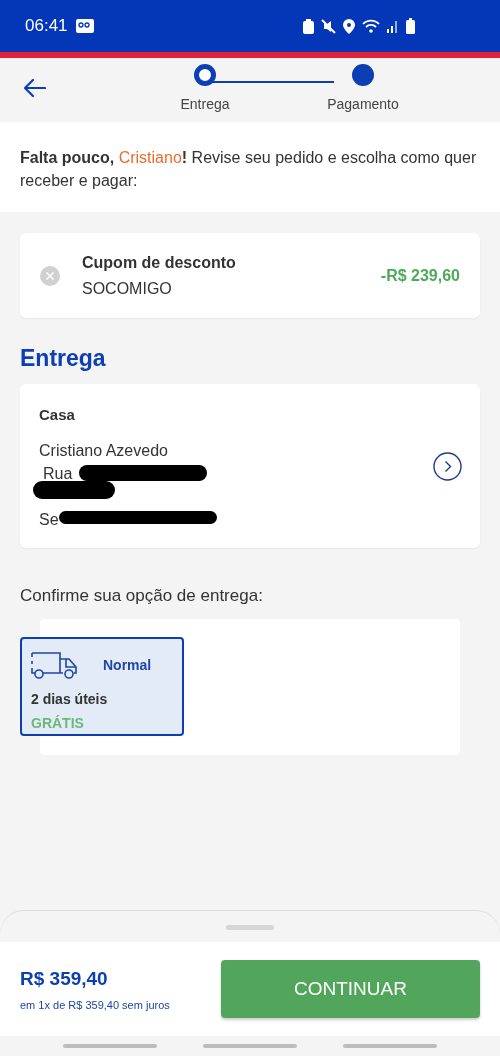  I want to click on option-price: GRÁTIS, so click(58, 723).